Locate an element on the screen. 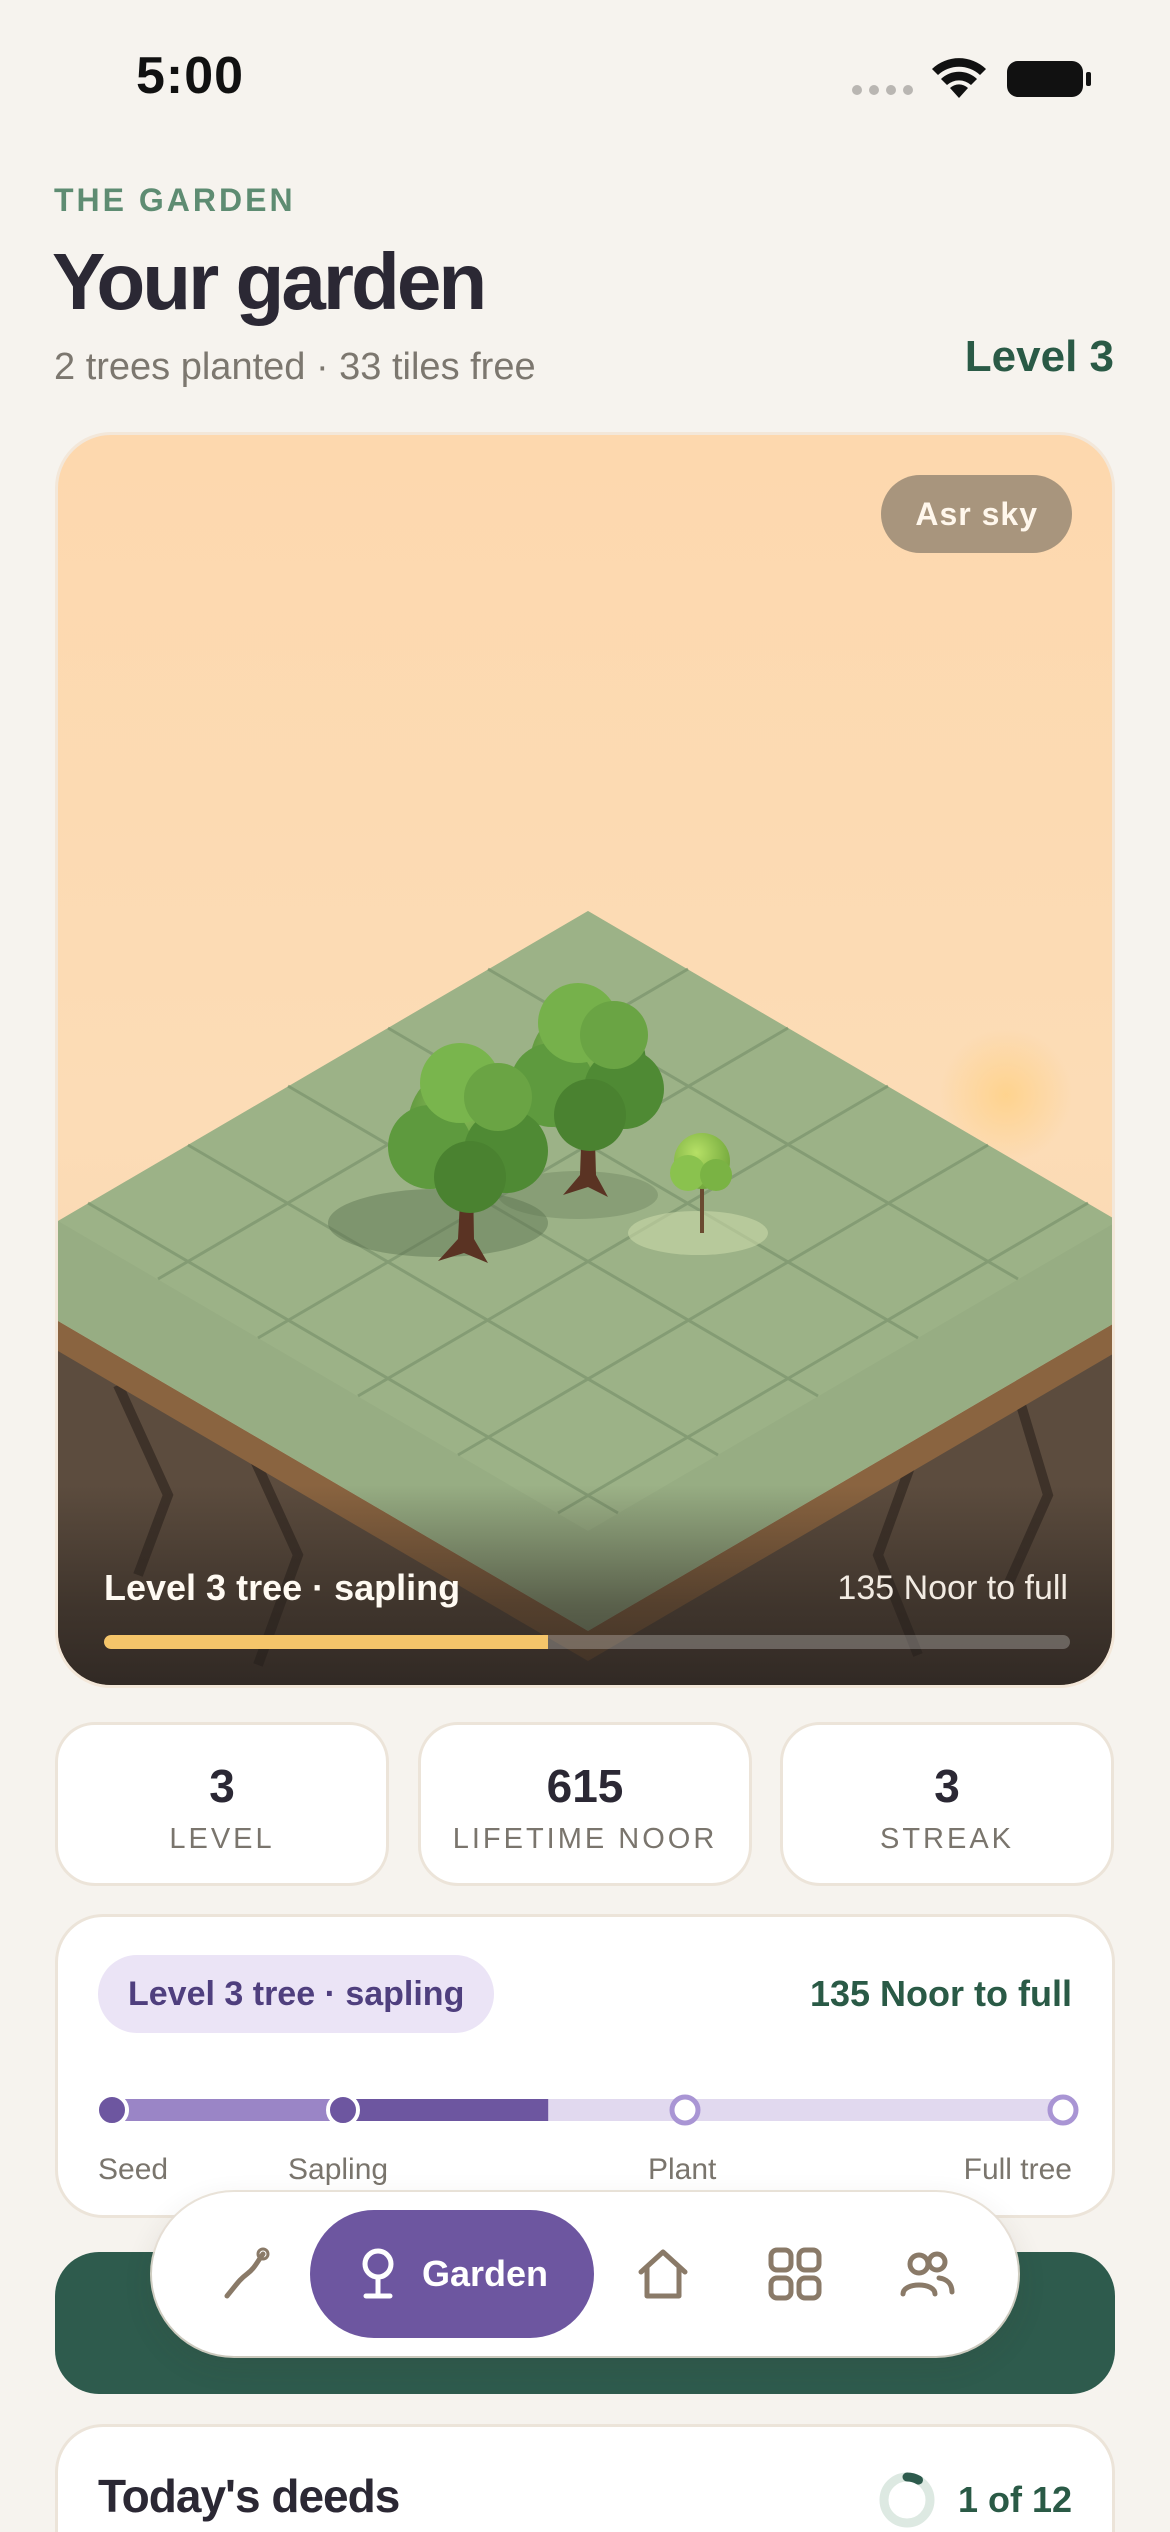 The image size is (1170, 2532). tree-progress-fill is located at coordinates (326, 1642).